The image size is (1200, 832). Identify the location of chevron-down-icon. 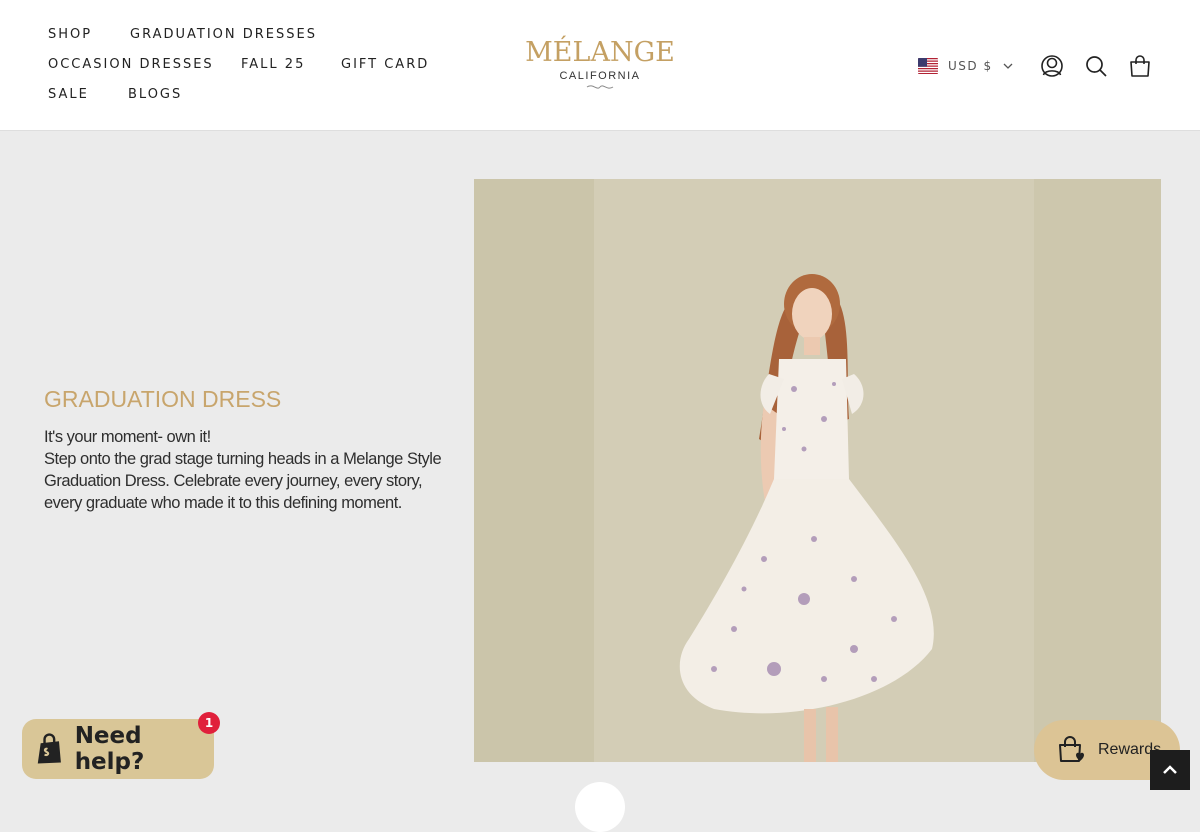
(1008, 66).